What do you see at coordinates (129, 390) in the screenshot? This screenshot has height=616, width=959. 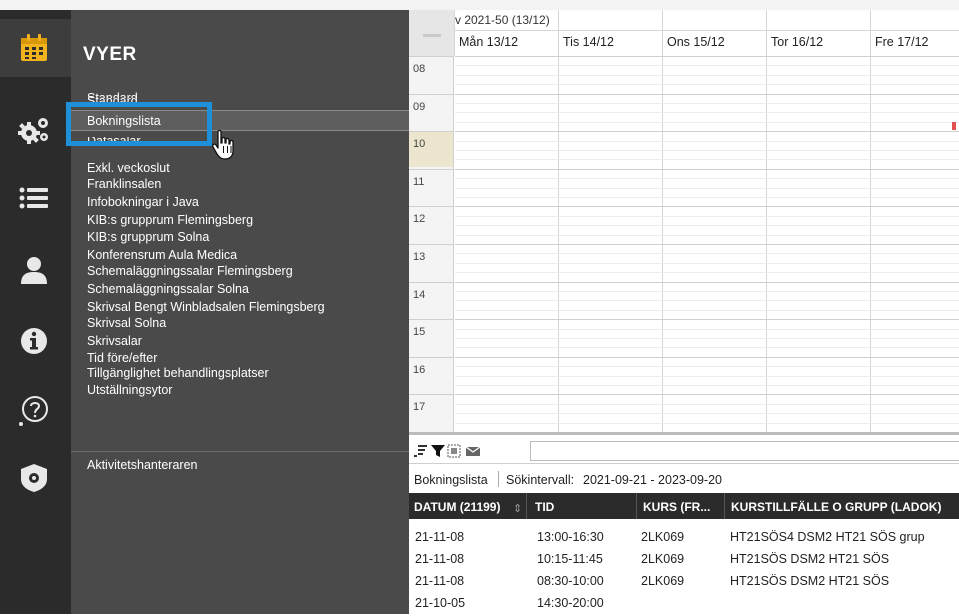 I see `view-item: Utställningsytor` at bounding box center [129, 390].